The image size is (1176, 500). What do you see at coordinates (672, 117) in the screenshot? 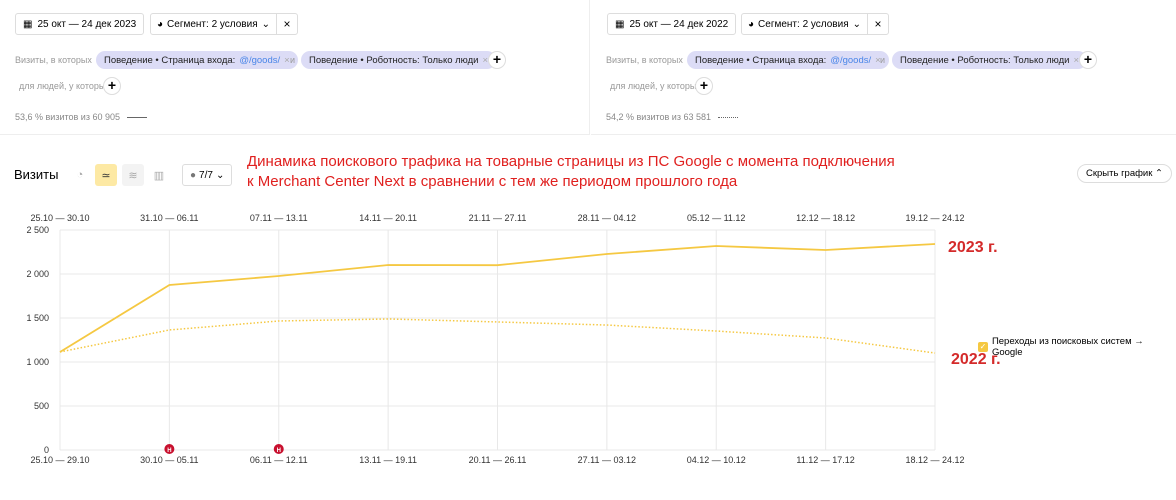
I see `segment-stat: 54,2 % визитов из 63 581` at bounding box center [672, 117].